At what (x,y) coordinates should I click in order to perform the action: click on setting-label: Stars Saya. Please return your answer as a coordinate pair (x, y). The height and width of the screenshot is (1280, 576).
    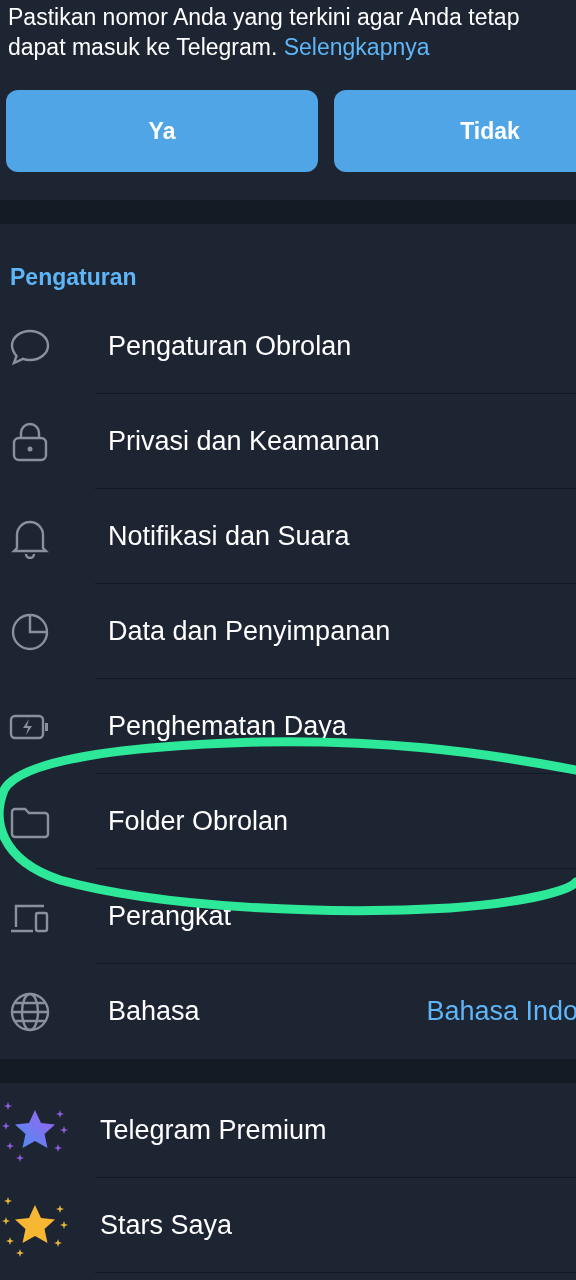
    Looking at the image, I should click on (338, 1225).